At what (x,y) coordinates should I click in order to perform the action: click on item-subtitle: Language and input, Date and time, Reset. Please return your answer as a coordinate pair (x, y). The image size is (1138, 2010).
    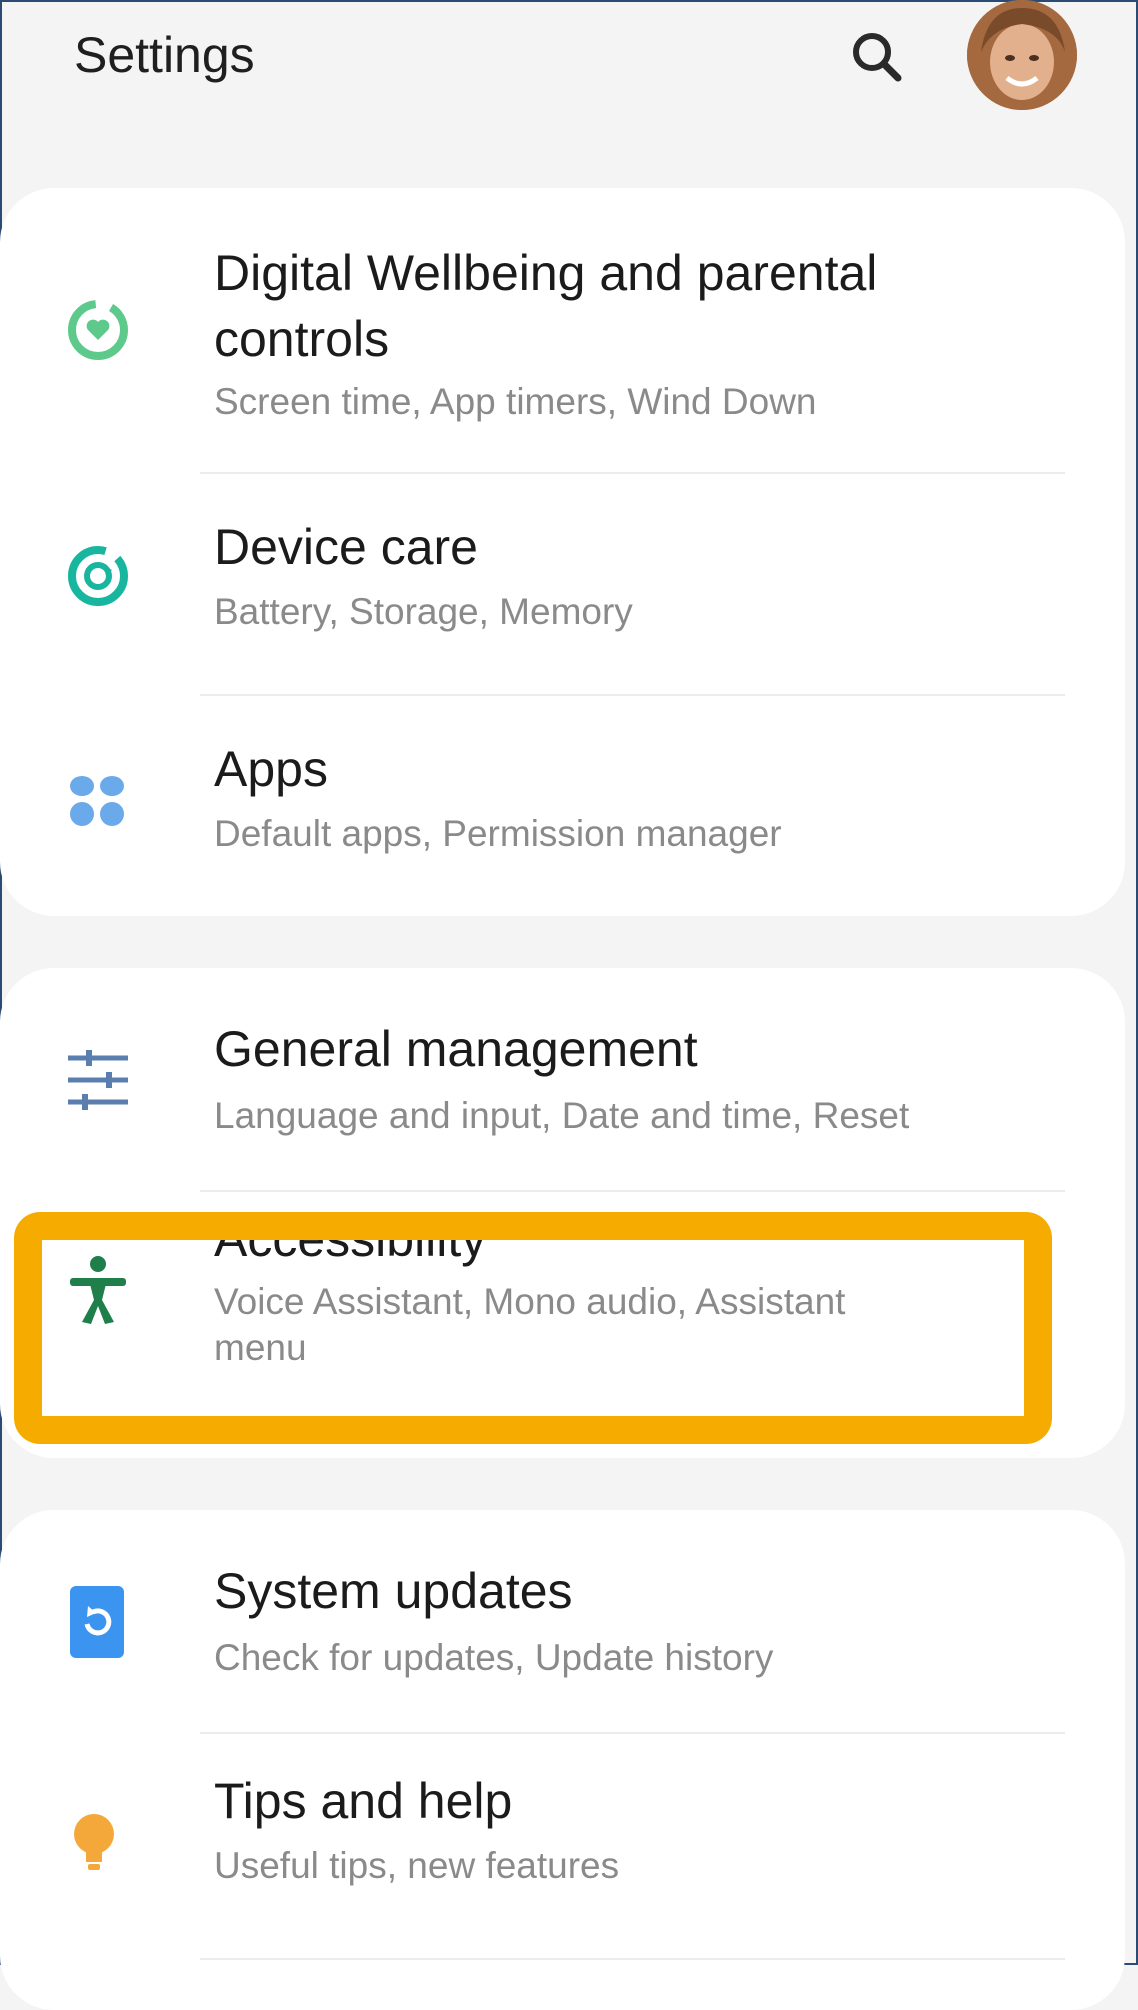
    Looking at the image, I should click on (562, 1115).